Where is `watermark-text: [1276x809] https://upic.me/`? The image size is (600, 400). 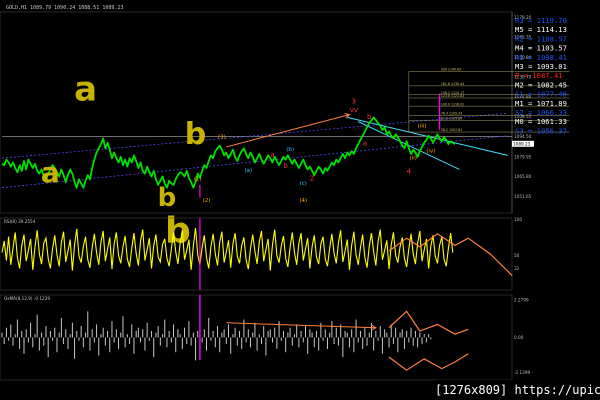
watermark-text: [1276x809] https://upic.me/ is located at coordinates (517, 390).